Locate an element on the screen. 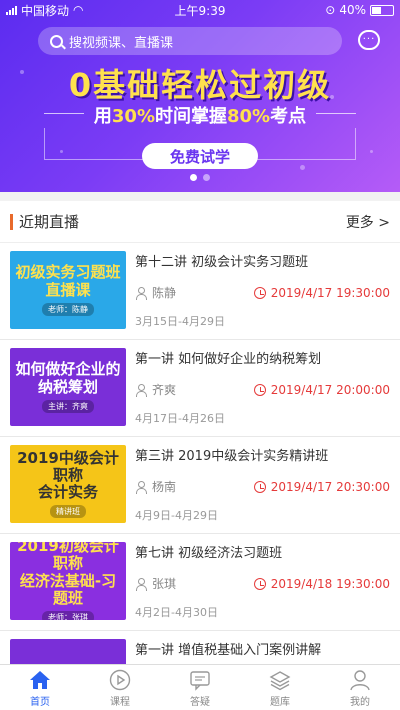 The width and height of the screenshot is (400, 710). teacher-name: 张琪 is located at coordinates (164, 584).